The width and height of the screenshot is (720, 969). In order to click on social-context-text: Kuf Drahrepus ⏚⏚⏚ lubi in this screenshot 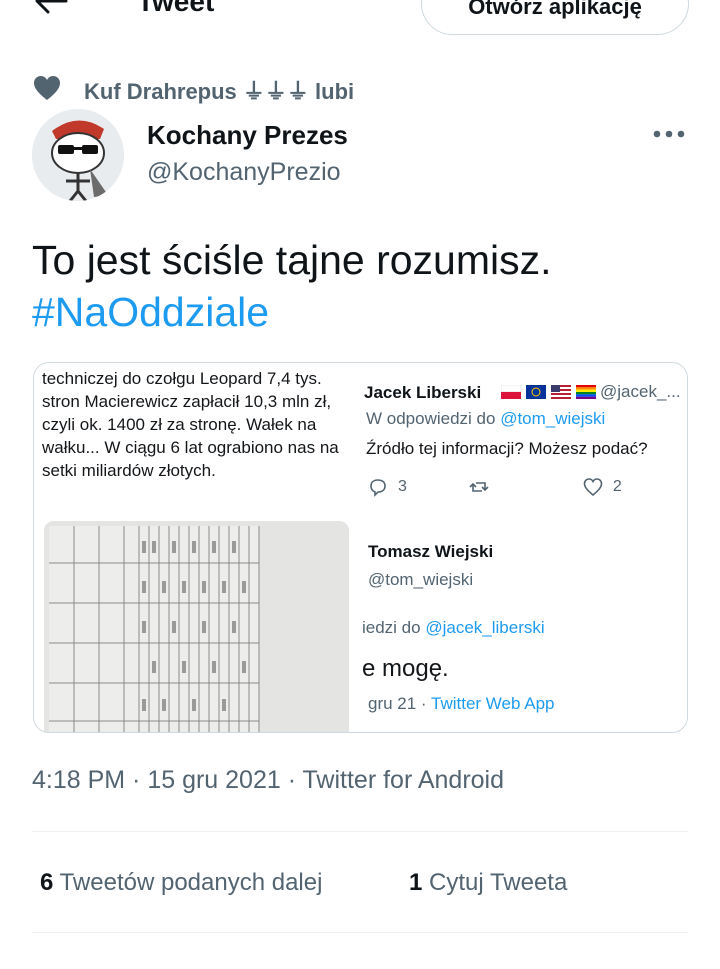, I will do `click(219, 90)`.